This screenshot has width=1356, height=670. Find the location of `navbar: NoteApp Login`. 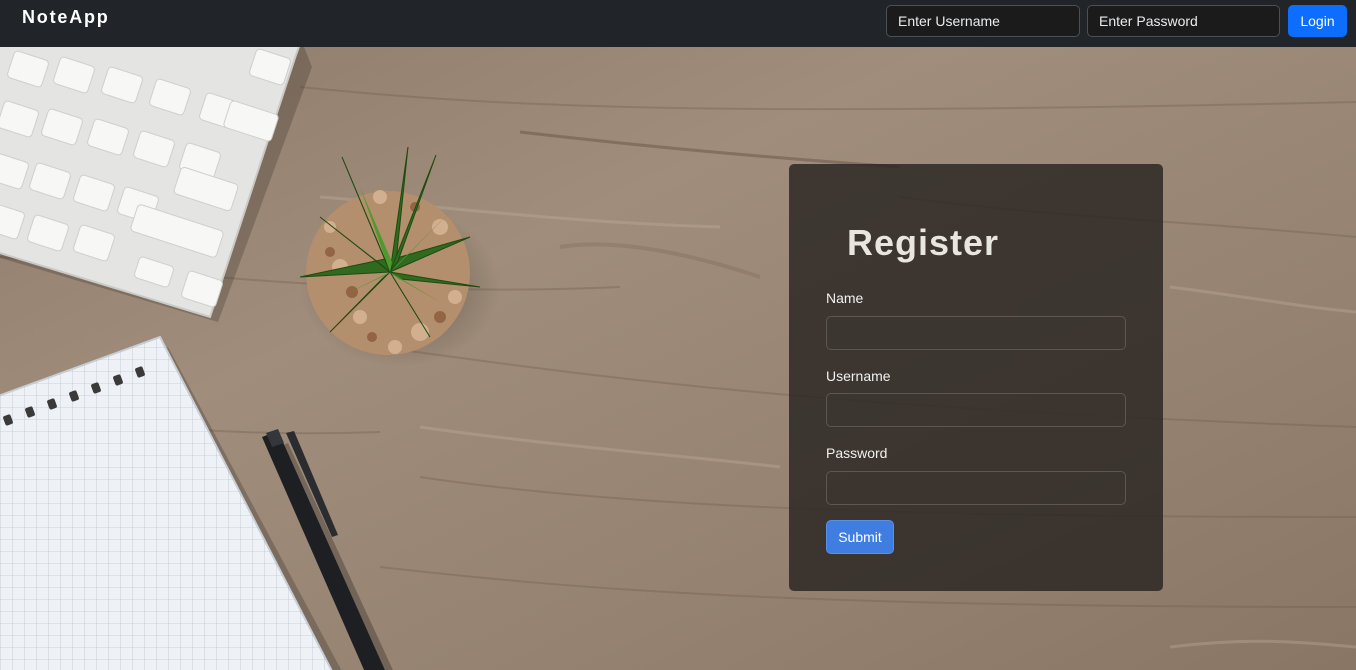

navbar: NoteApp Login is located at coordinates (678, 23).